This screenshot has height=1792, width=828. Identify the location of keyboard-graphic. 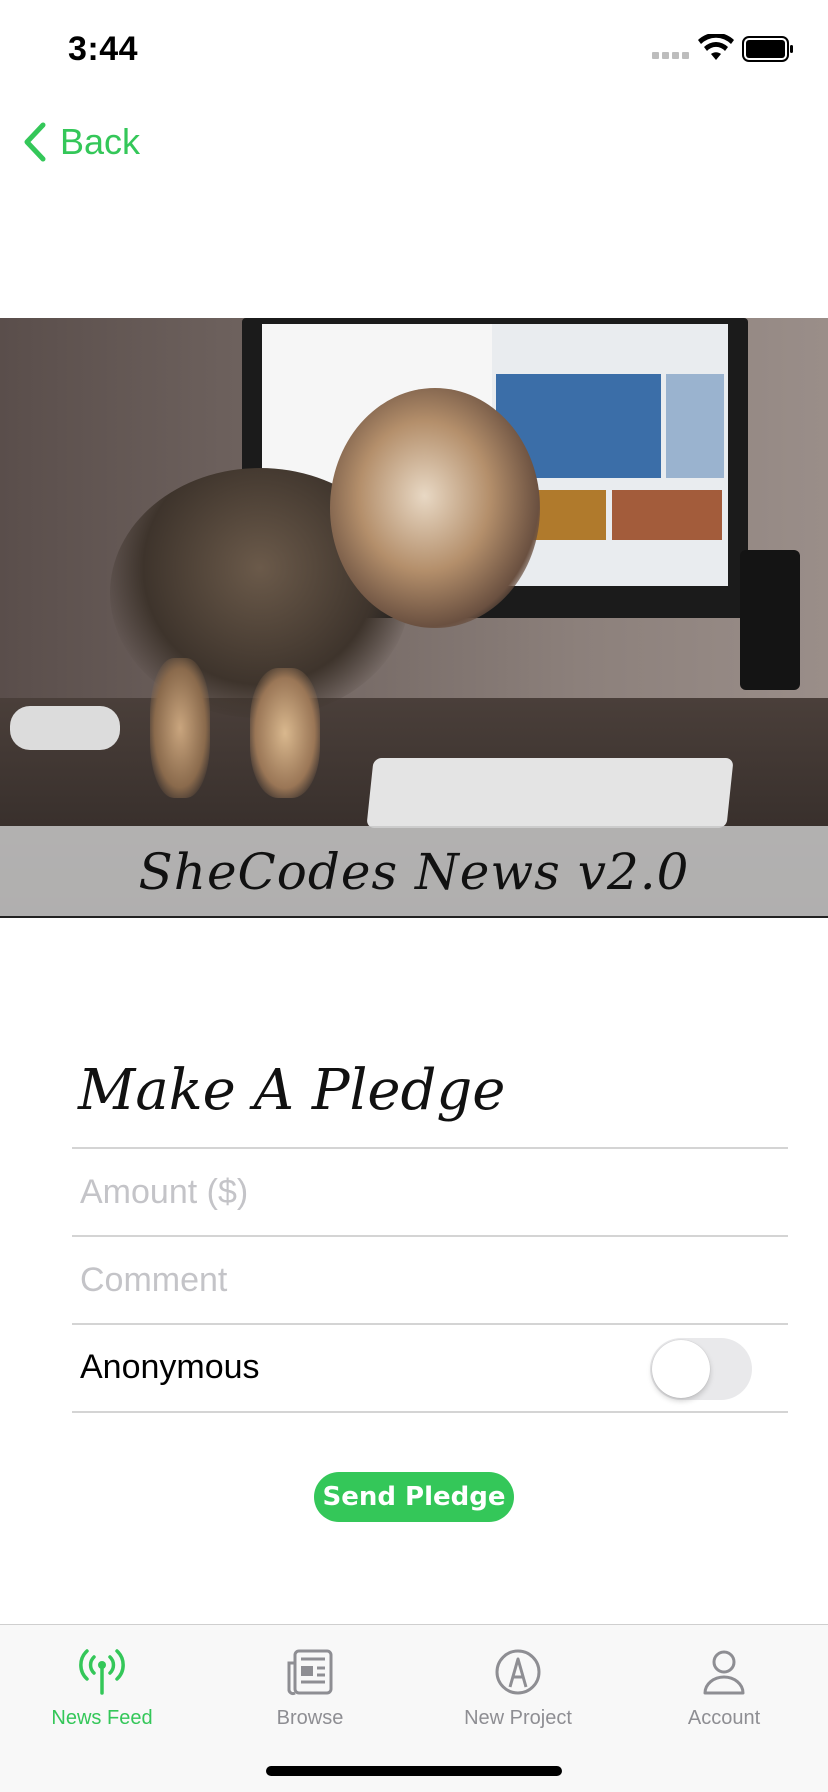
(550, 793).